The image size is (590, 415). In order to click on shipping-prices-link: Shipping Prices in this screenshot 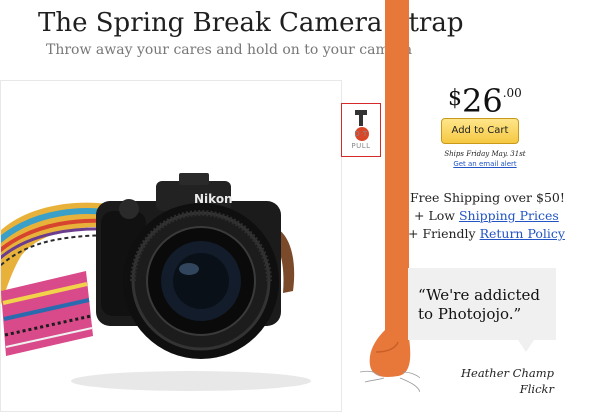, I will do `click(509, 215)`.